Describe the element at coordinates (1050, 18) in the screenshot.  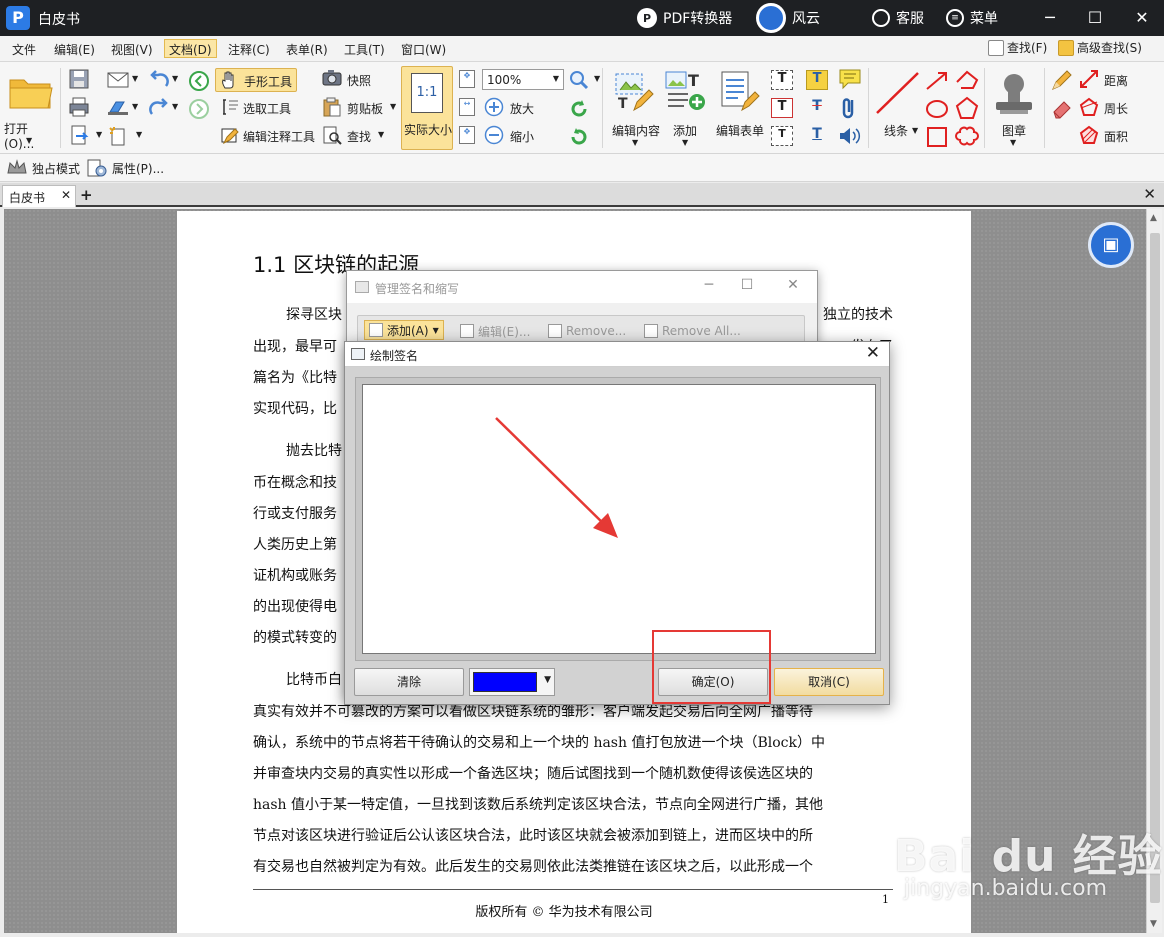
I see `minimize-button: ─` at that location.